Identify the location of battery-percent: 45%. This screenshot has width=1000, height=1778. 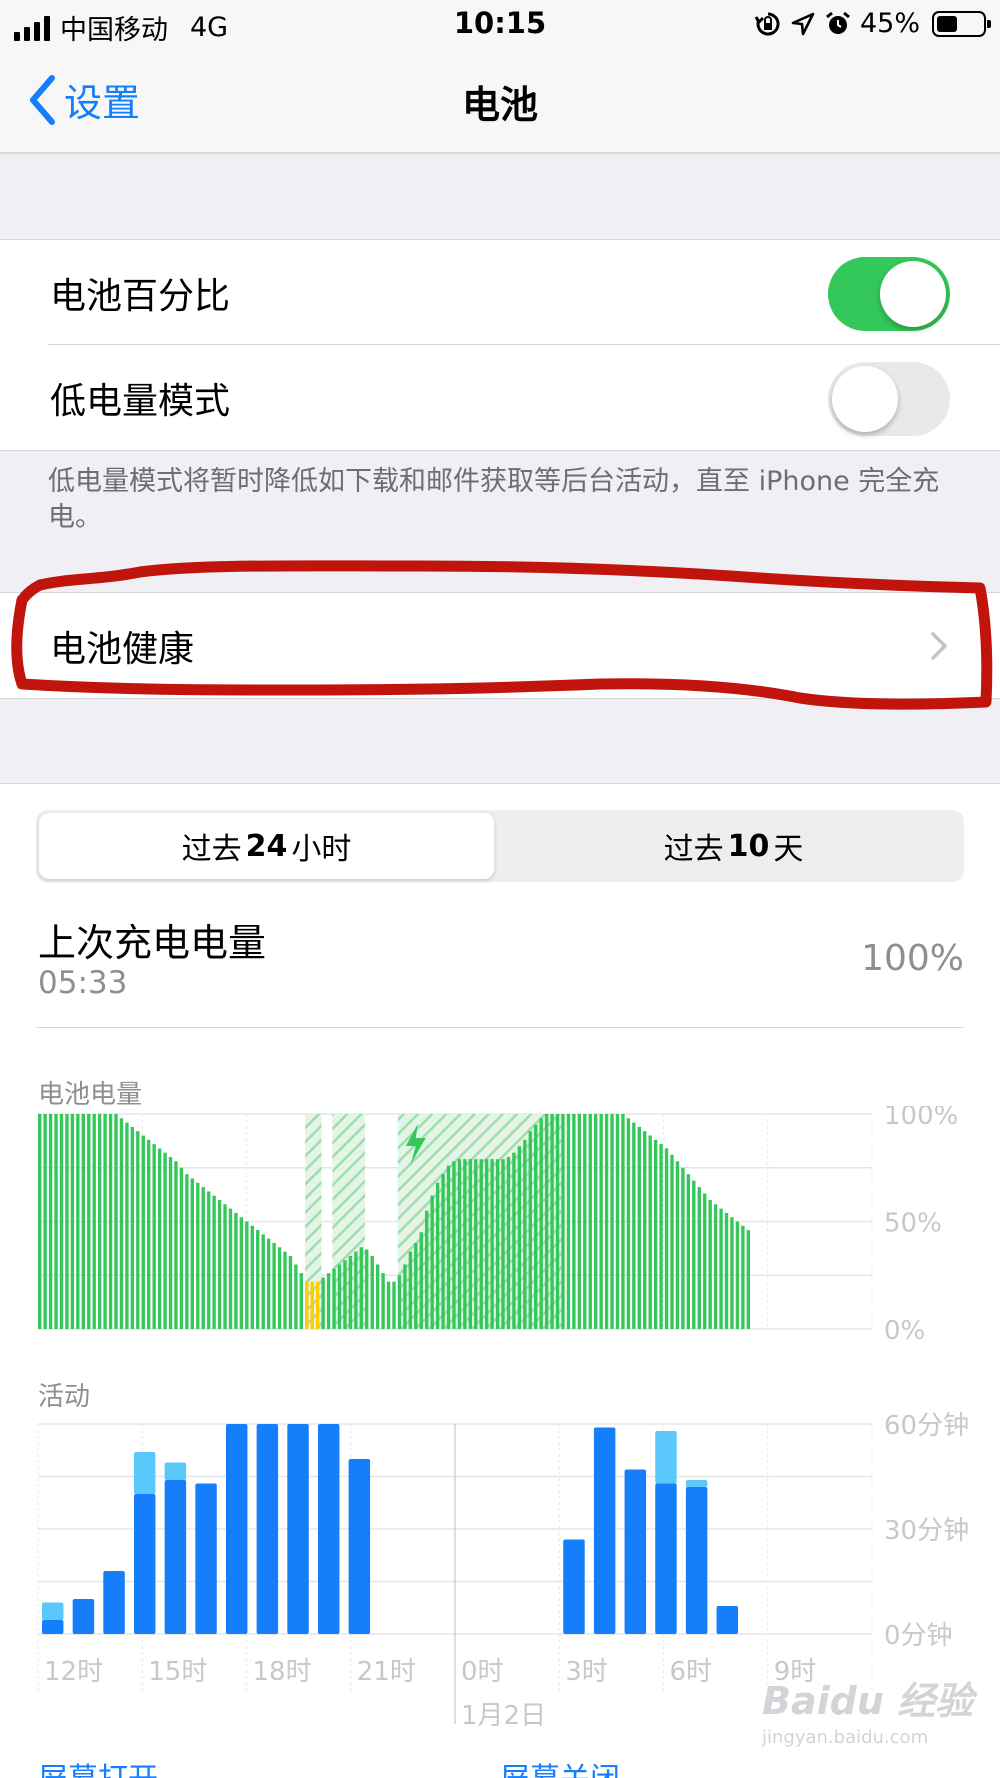
(889, 23).